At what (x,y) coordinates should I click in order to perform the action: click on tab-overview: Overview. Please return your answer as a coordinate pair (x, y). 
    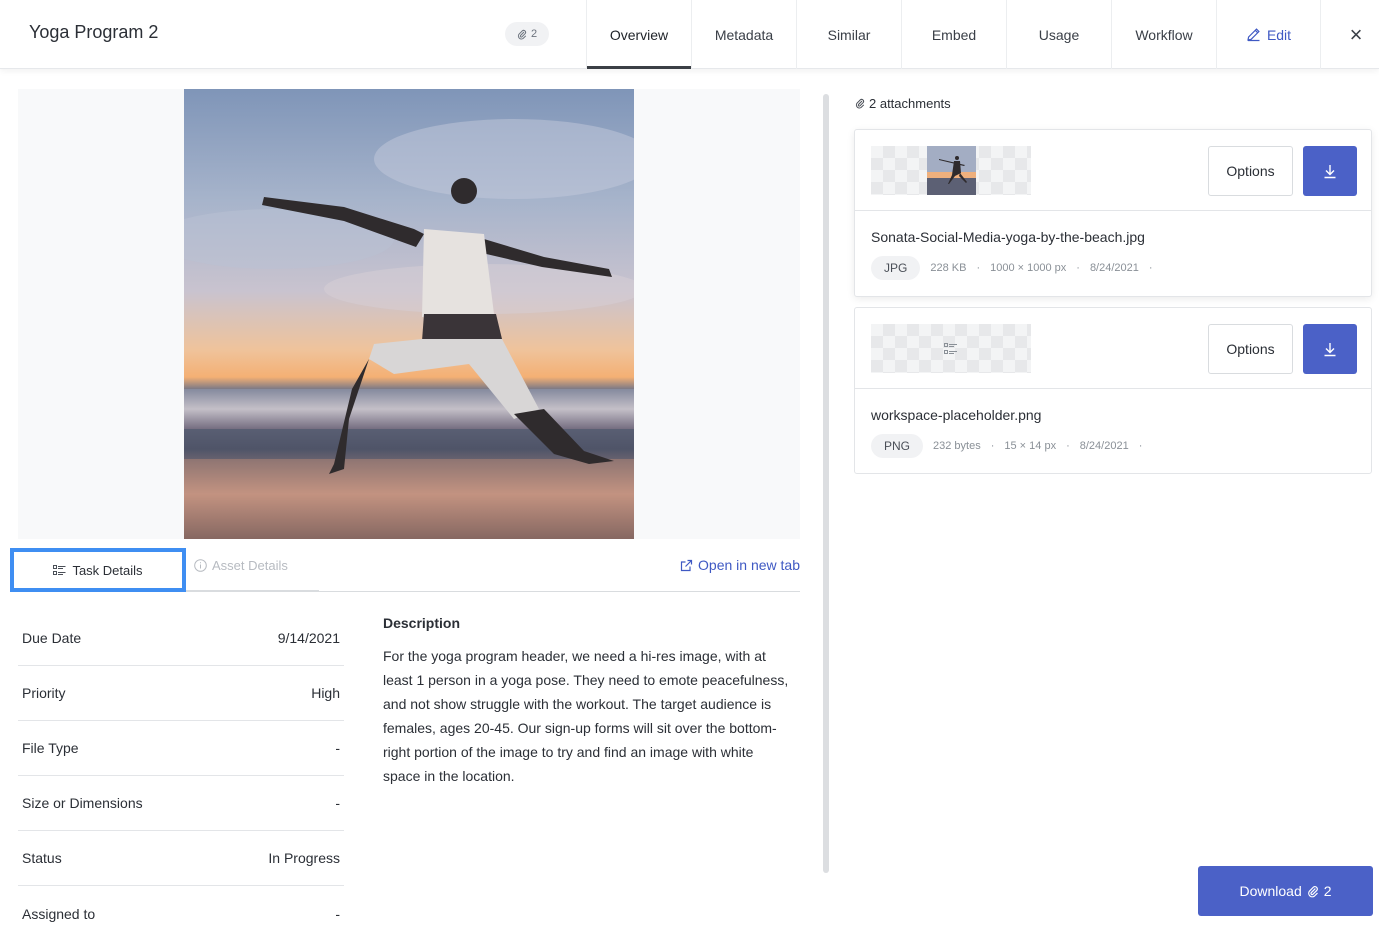
    Looking at the image, I should click on (638, 34).